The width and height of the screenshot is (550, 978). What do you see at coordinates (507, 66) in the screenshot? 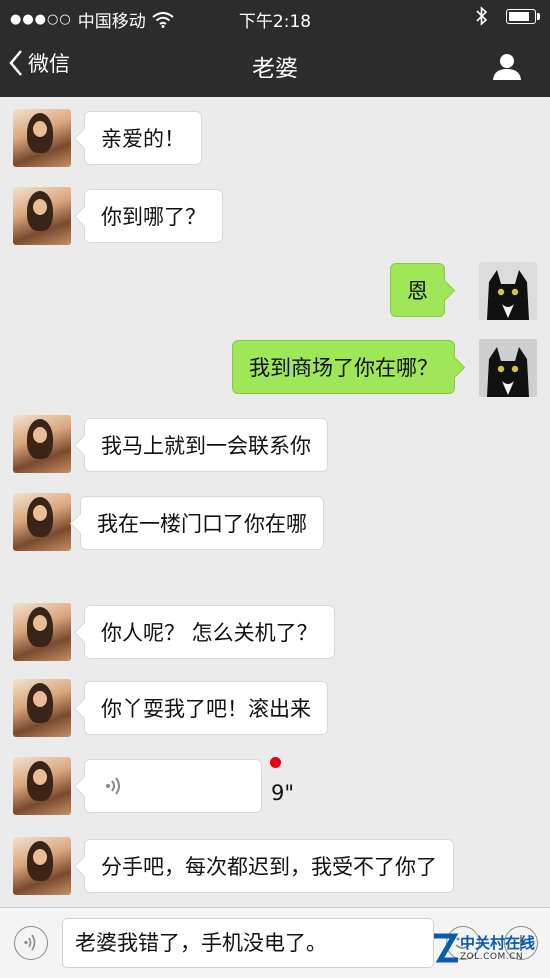
I see `person-icon` at bounding box center [507, 66].